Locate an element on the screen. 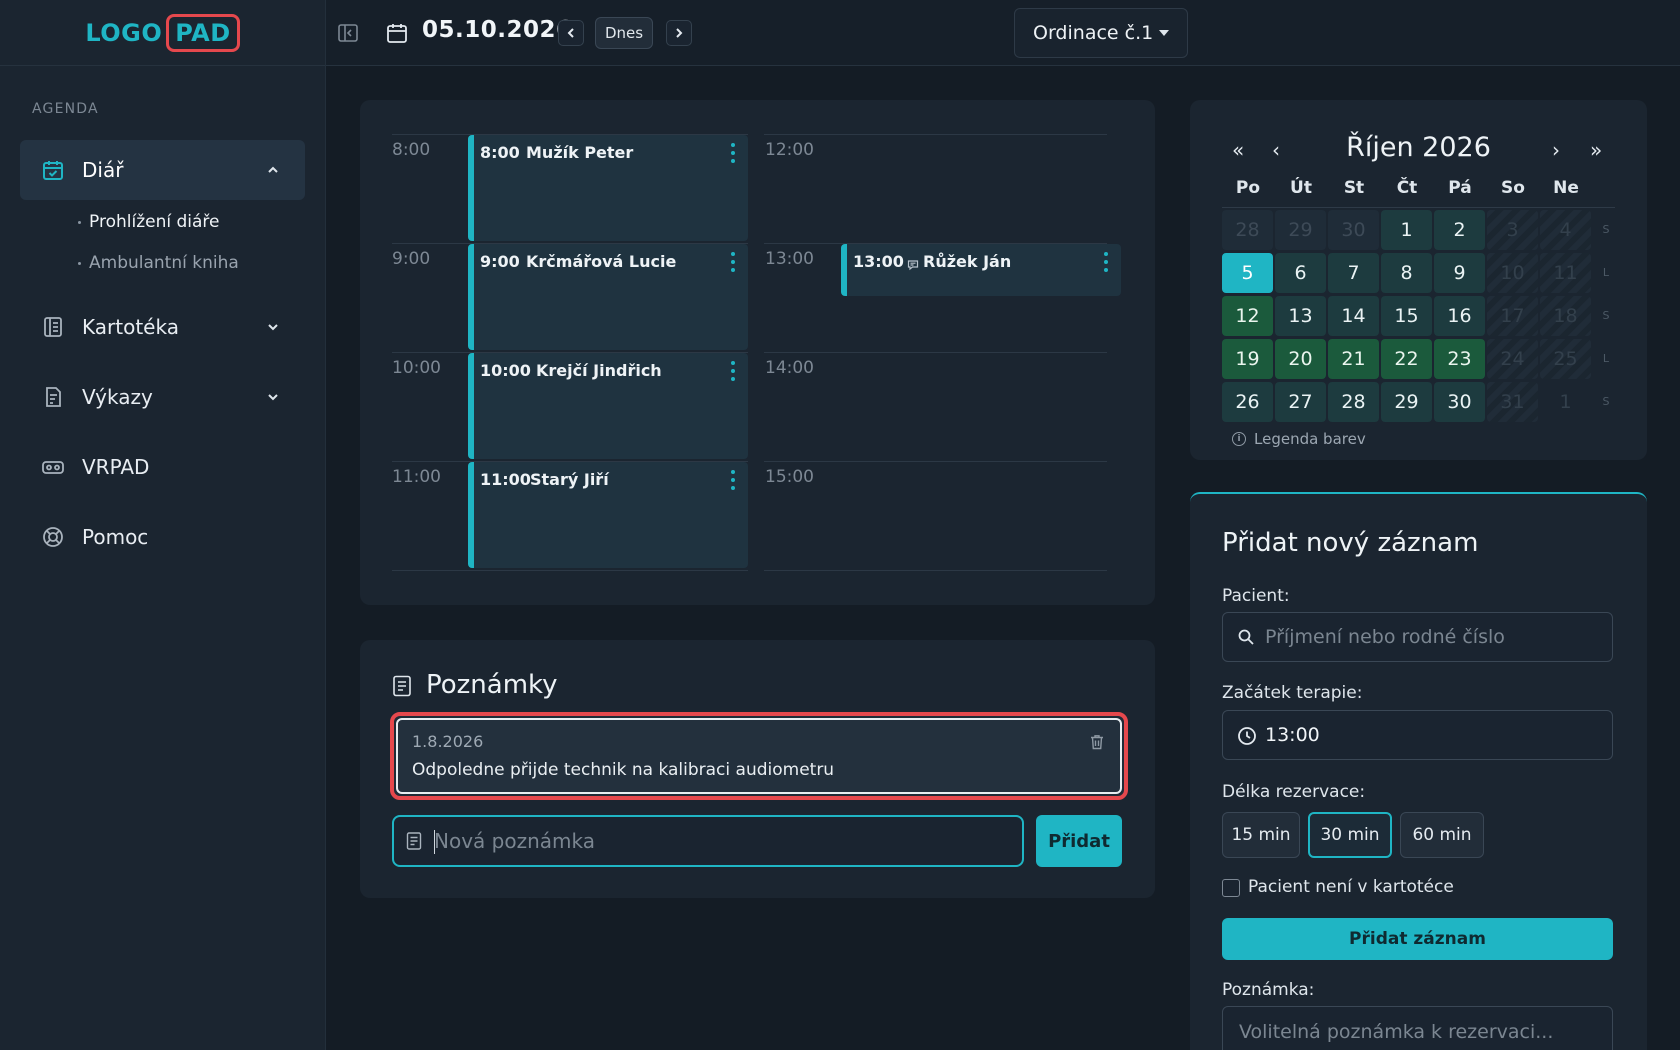 This screenshot has height=1050, width=1680. note-label: Poznámka: is located at coordinates (1268, 990).